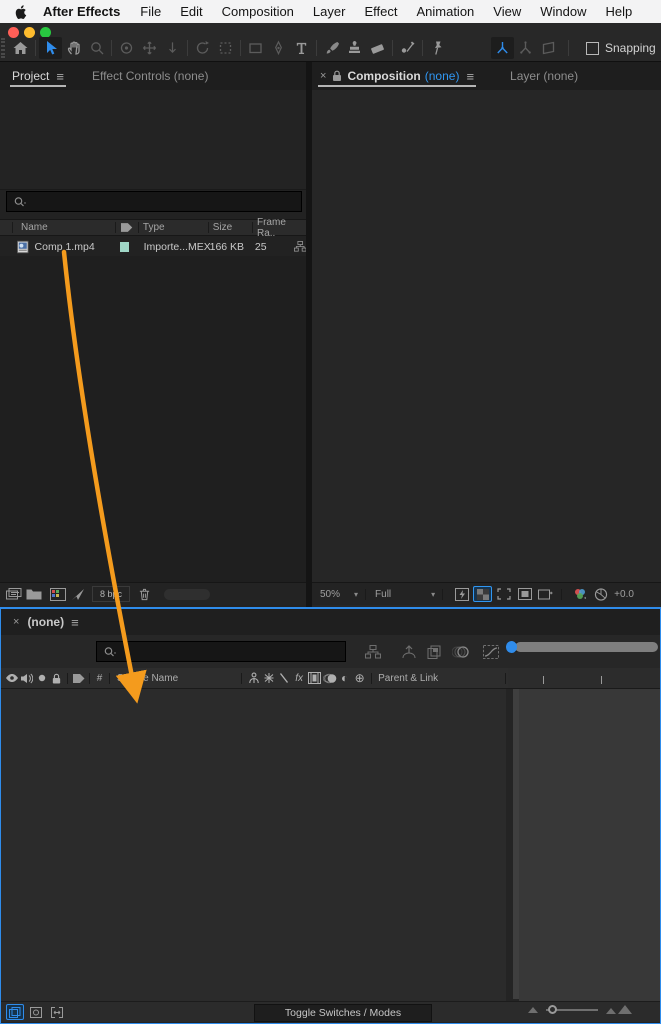 This screenshot has width=661, height=1024. Describe the element at coordinates (409, 652) in the screenshot. I see `draft-3d-icon` at that location.